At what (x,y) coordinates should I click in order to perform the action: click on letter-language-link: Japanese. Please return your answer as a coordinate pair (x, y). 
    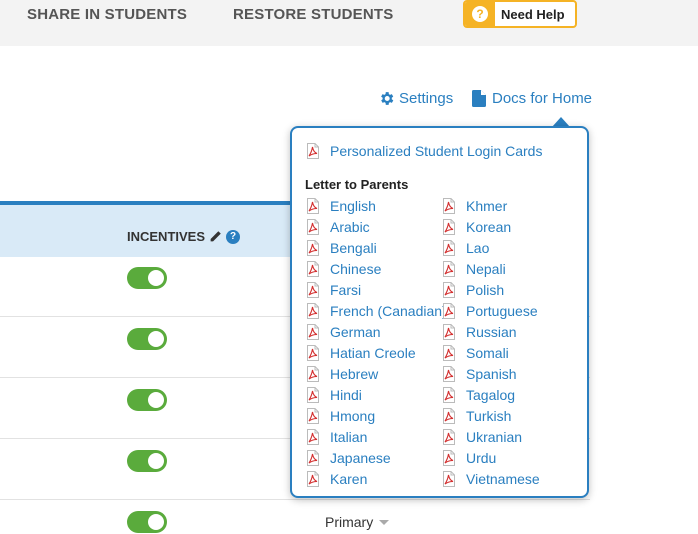
    Looking at the image, I should click on (348, 458).